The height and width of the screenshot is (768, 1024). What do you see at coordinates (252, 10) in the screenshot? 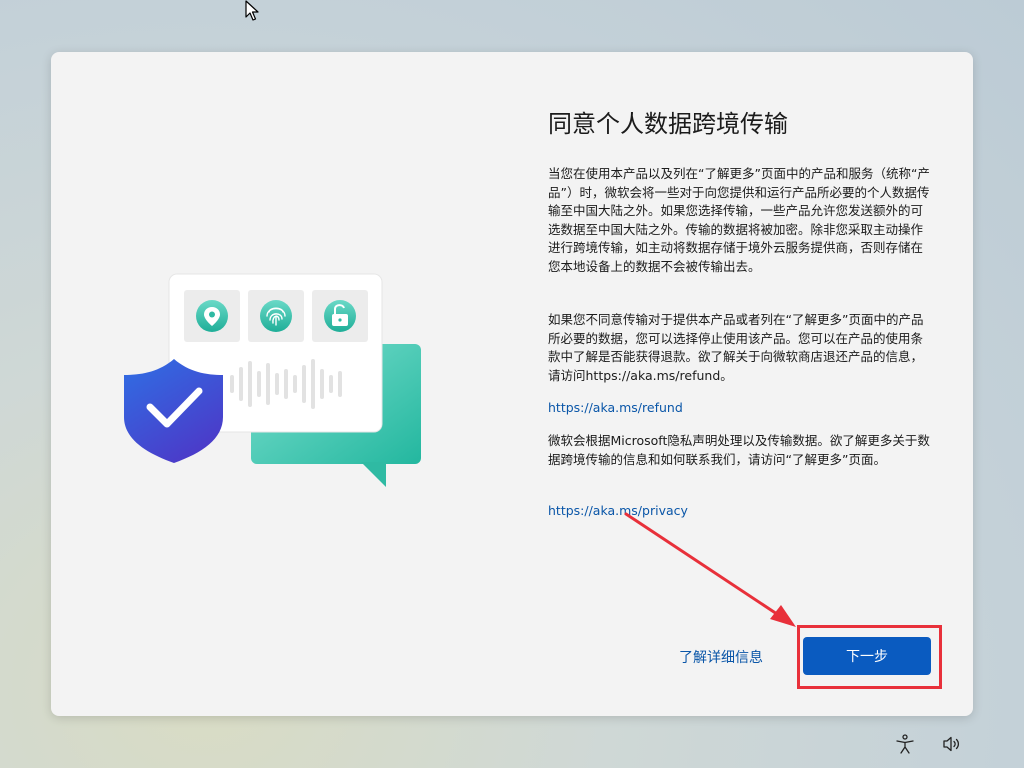
I see `mouse-cursor-icon` at bounding box center [252, 10].